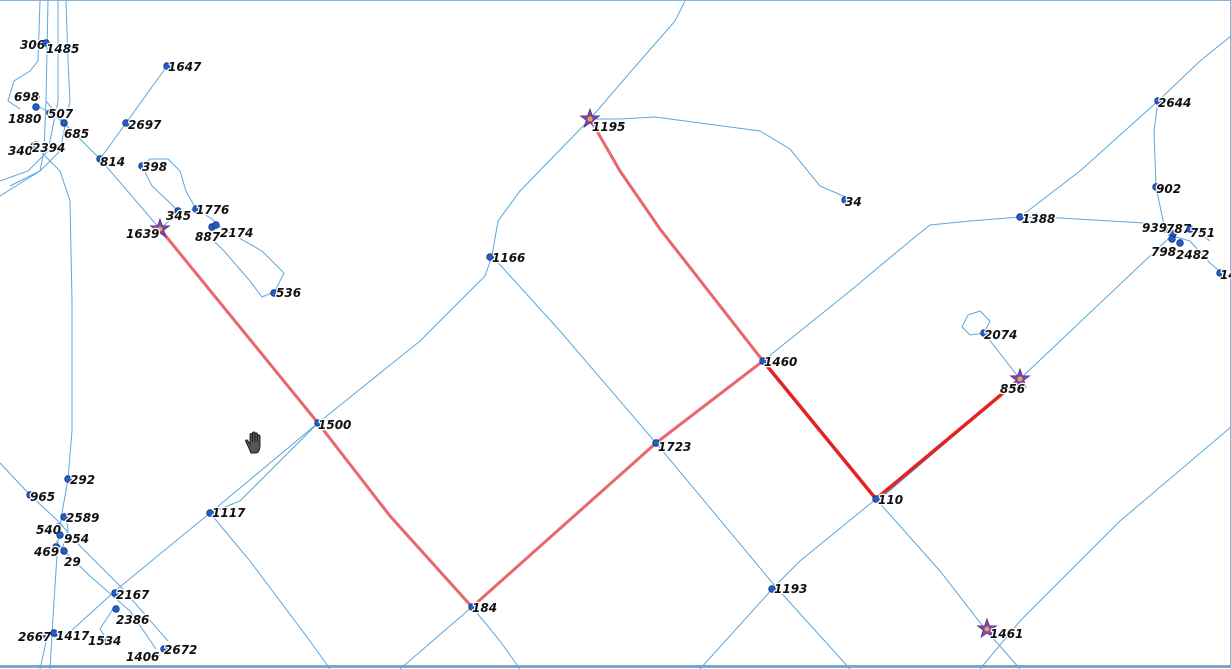 This screenshot has height=669, width=1231. I want to click on map-node-1485: 1485, so click(61, 48).